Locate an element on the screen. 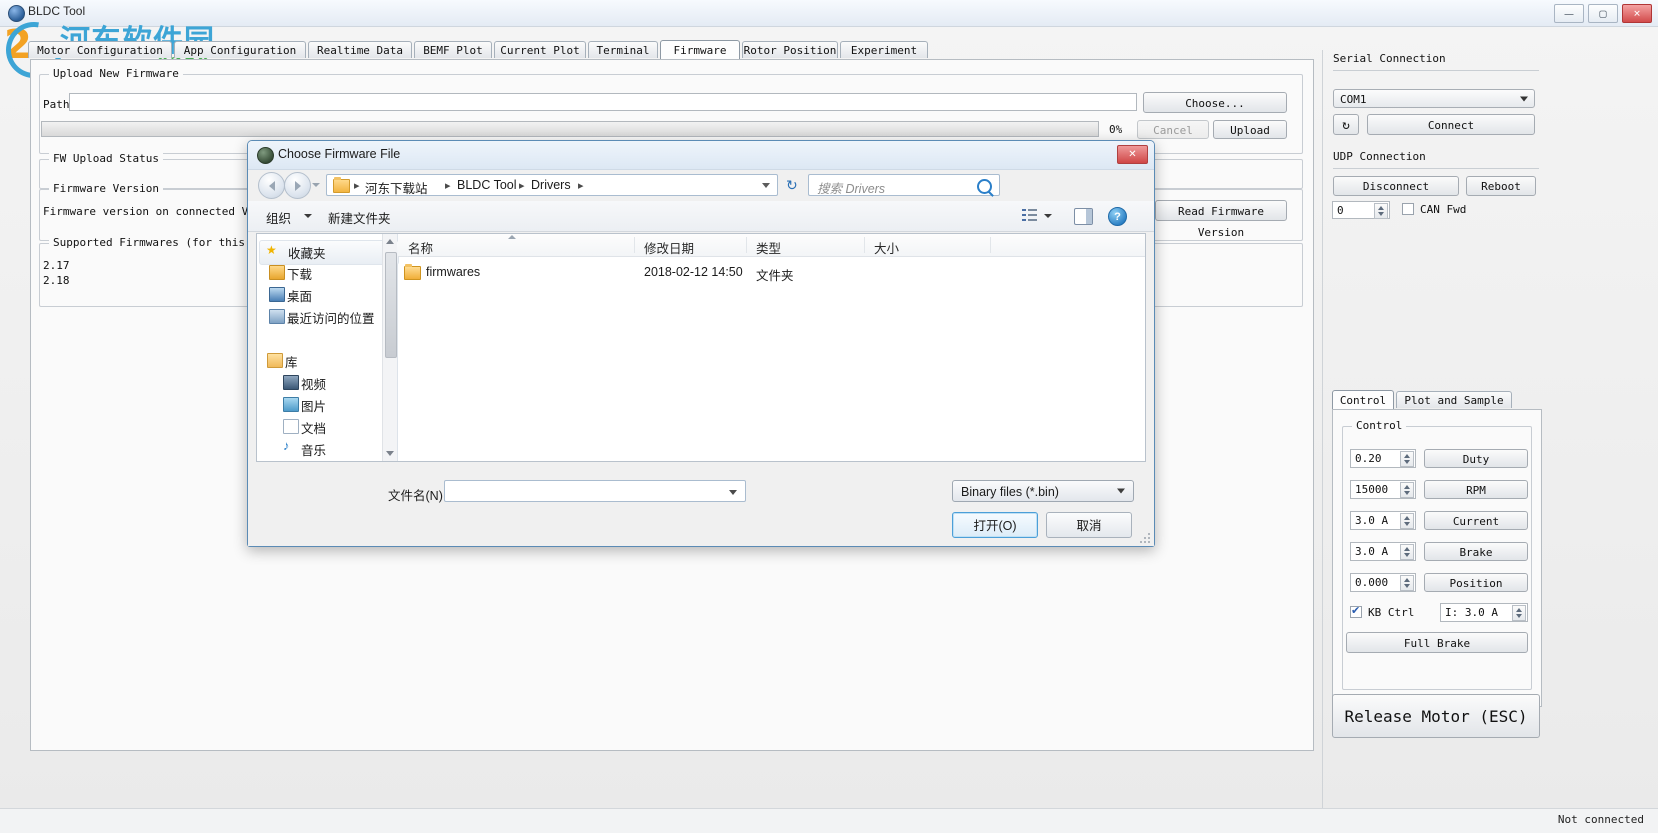 The image size is (1658, 833). duty-spinner: 0.20 is located at coordinates (1383, 458).